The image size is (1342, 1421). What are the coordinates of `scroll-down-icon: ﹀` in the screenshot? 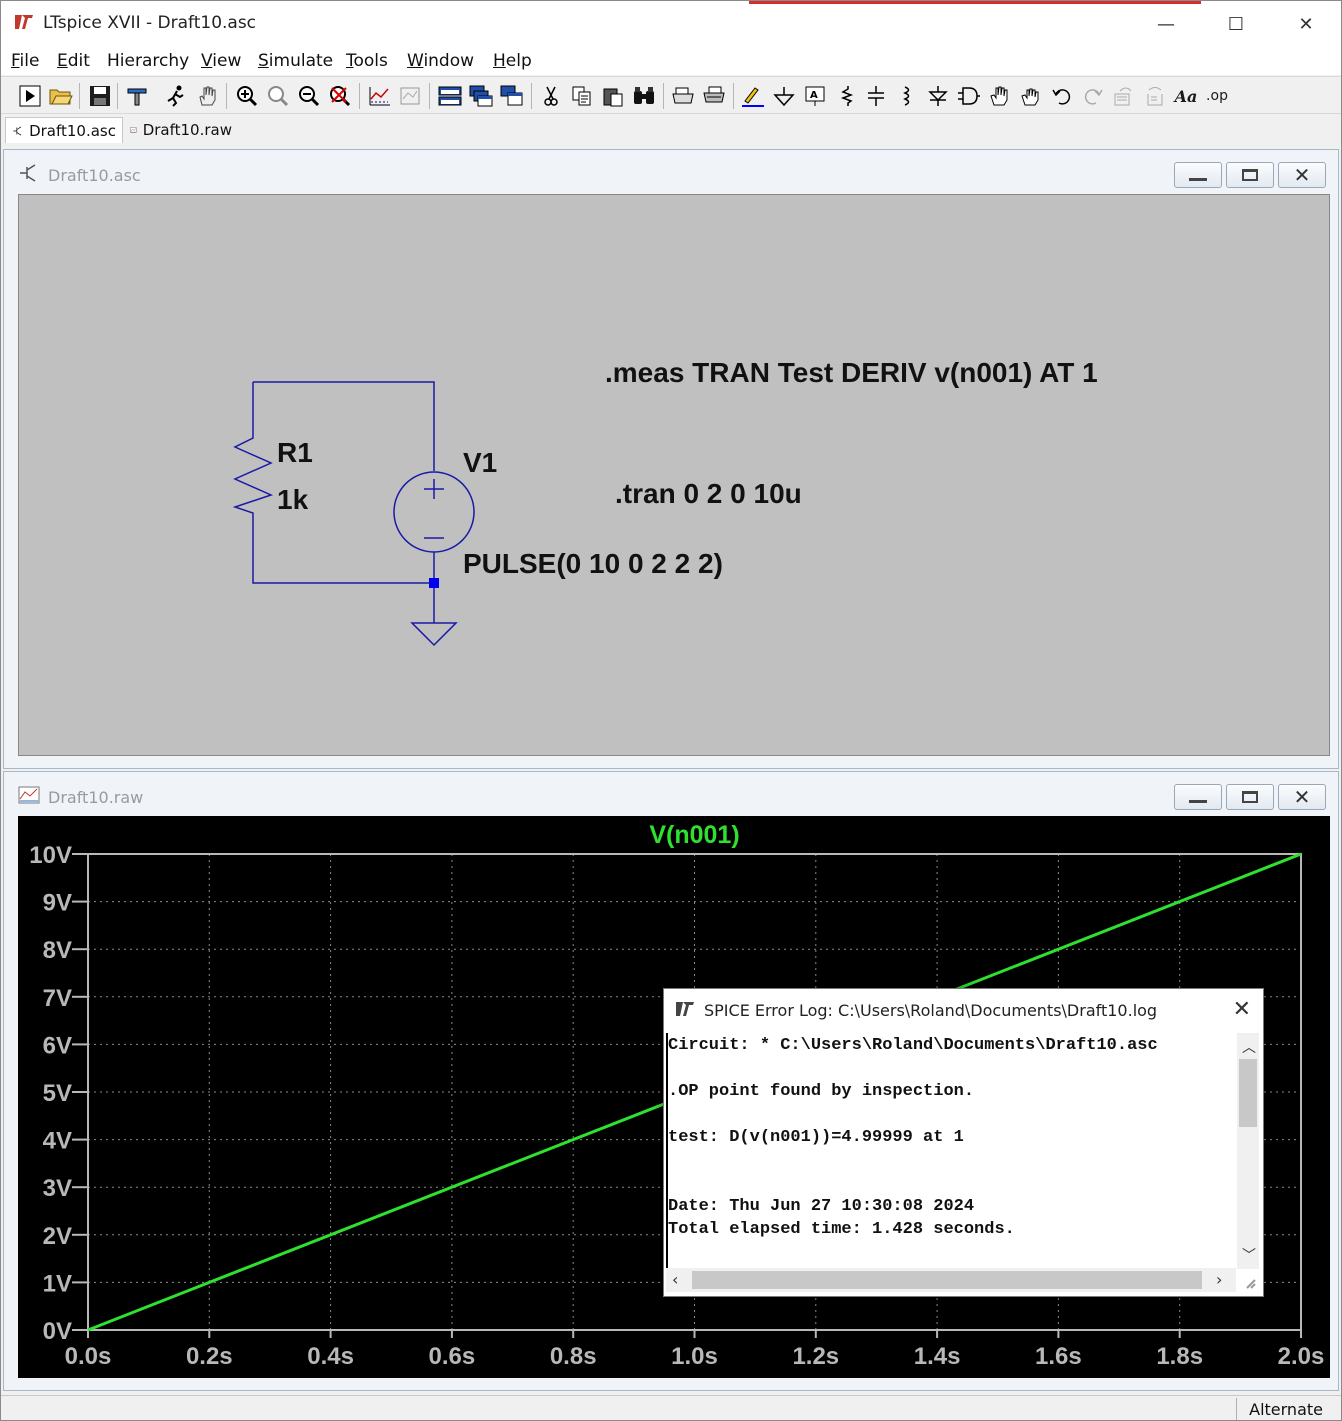 It's located at (1249, 1255).